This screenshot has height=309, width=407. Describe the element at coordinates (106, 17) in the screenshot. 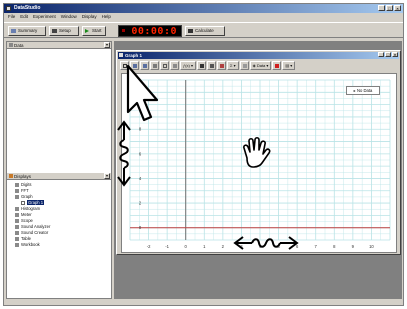

I see `menu-help: Help` at that location.